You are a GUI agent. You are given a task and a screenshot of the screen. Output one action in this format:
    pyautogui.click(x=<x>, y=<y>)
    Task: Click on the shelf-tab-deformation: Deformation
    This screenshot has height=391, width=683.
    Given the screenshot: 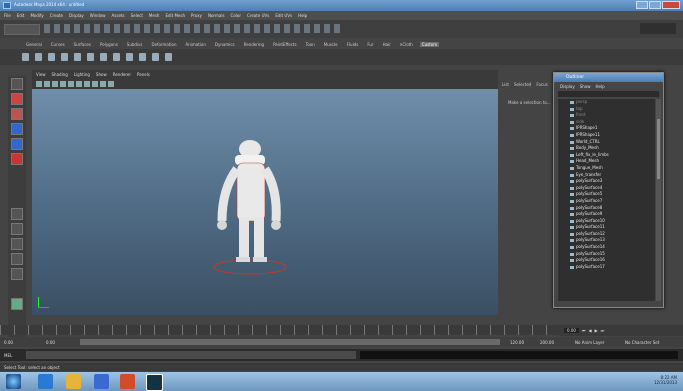 What is the action you would take?
    pyautogui.click(x=164, y=44)
    